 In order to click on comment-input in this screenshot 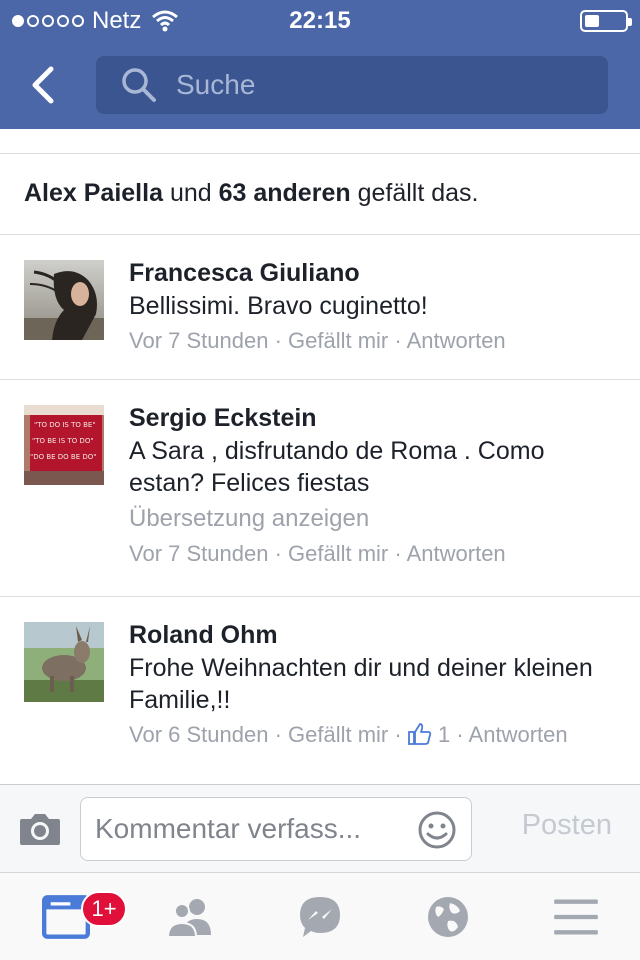, I will do `click(245, 829)`.